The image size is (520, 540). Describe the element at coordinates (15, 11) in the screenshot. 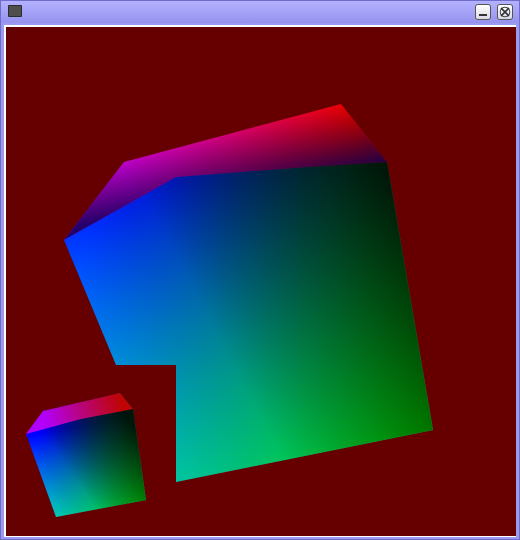

I see `app-window-icon` at that location.